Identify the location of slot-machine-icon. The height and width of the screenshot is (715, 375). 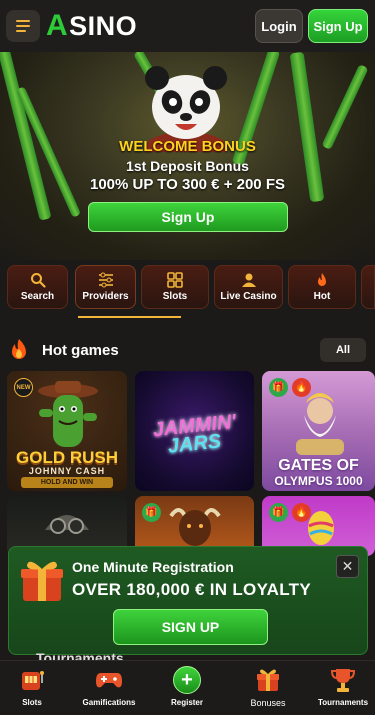
(32, 680).